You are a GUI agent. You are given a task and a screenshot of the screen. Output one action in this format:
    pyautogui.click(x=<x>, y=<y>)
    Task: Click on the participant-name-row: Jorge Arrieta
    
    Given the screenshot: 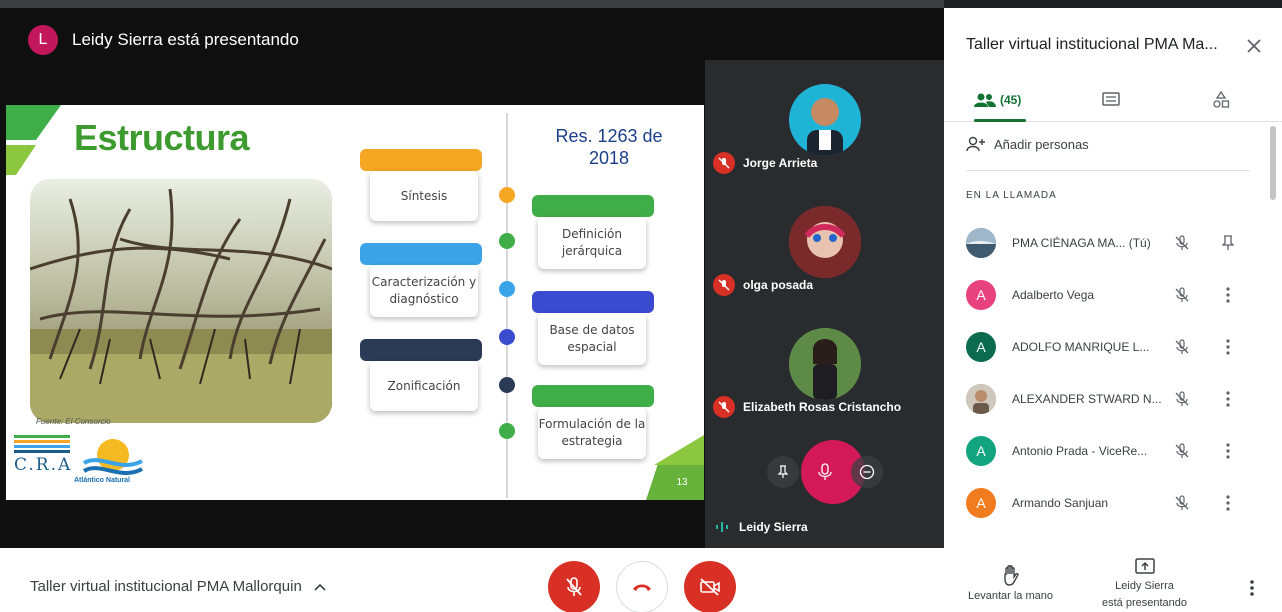 What is the action you would take?
    pyautogui.click(x=765, y=163)
    